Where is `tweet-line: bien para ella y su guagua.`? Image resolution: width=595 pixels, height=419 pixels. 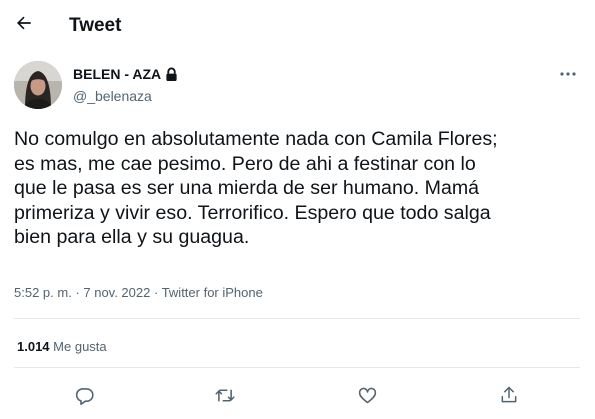 tweet-line: bien para ella y su guagua. is located at coordinates (132, 237).